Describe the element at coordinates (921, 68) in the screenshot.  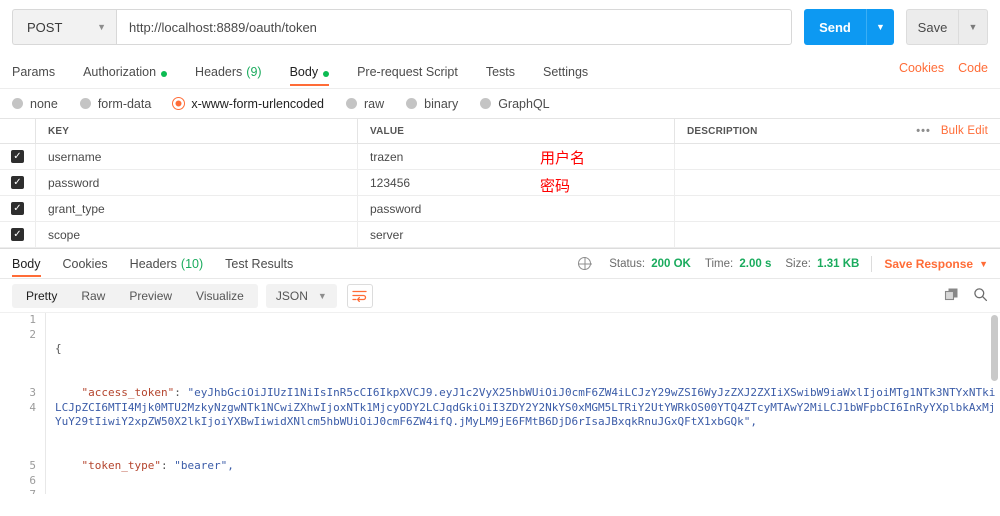
I see `cookies-link: Cookies` at that location.